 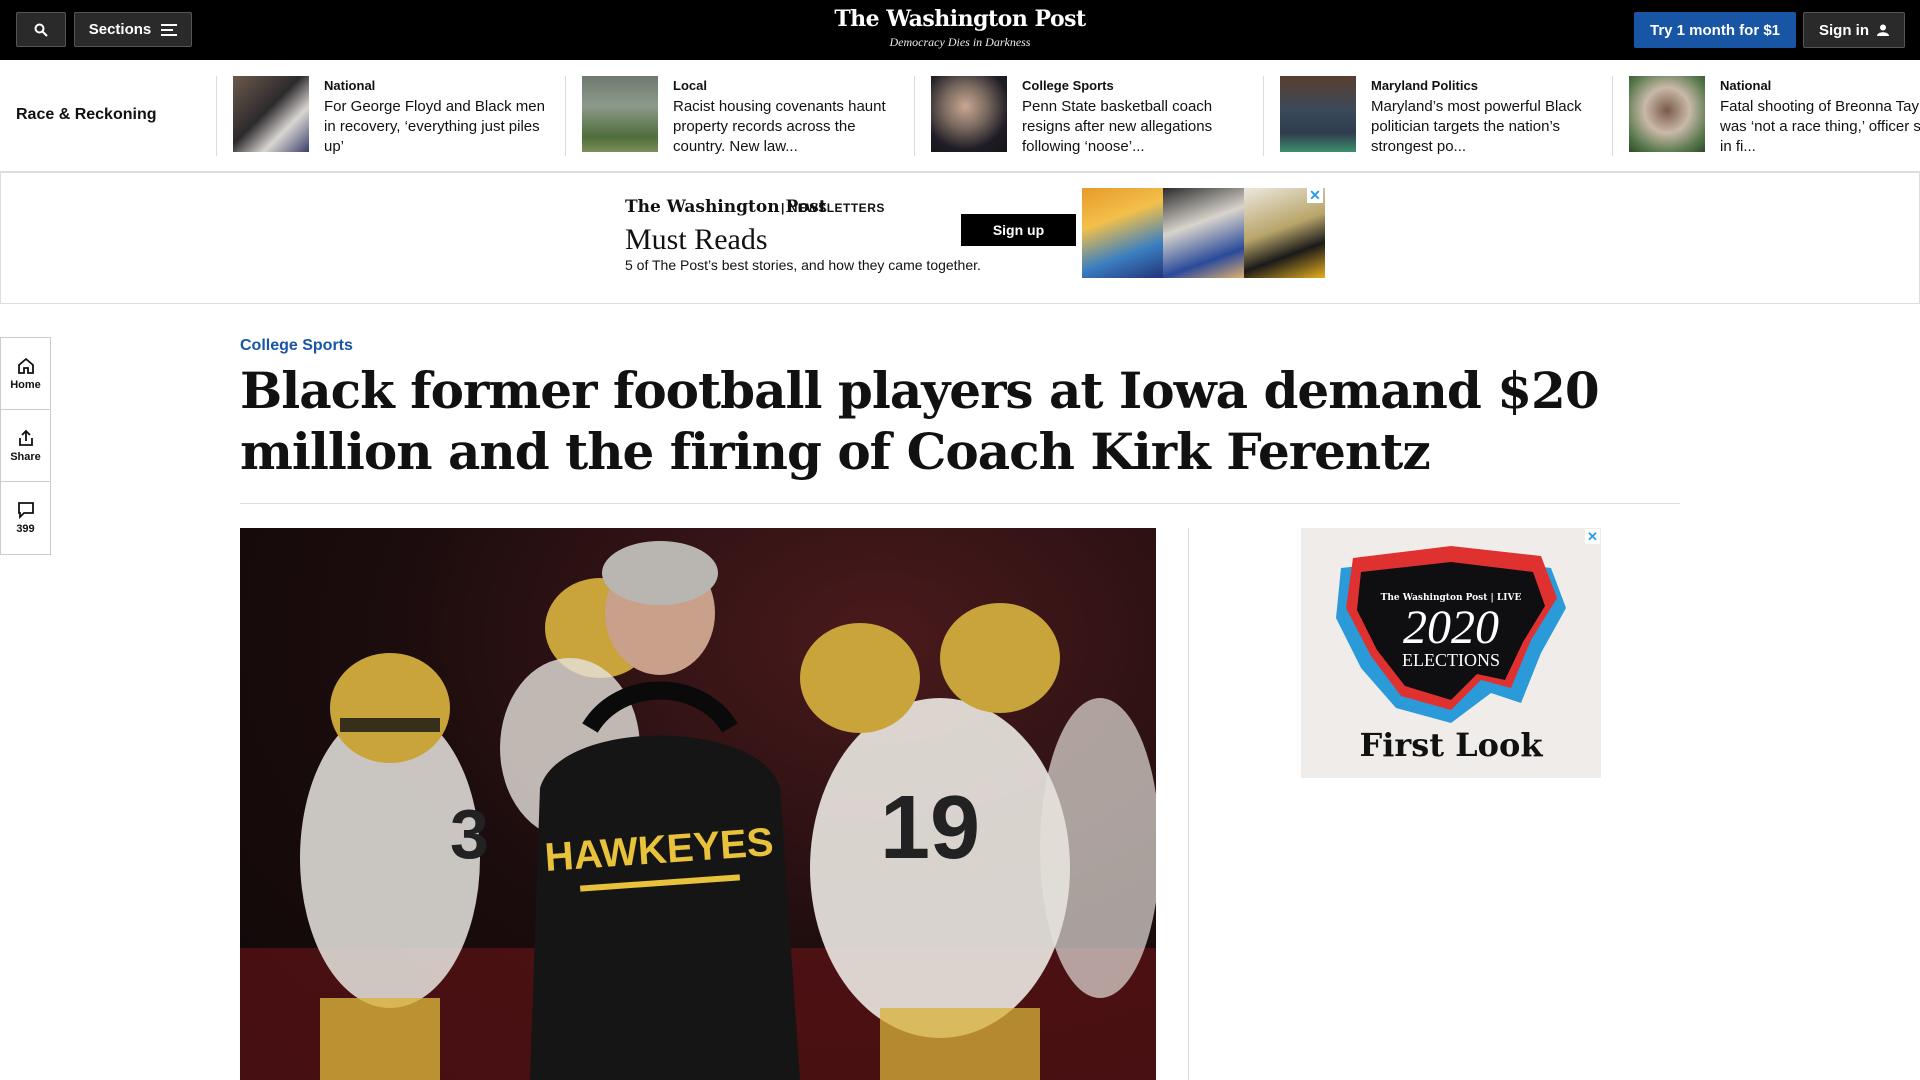 I want to click on column-divider, so click(x=1188, y=804).